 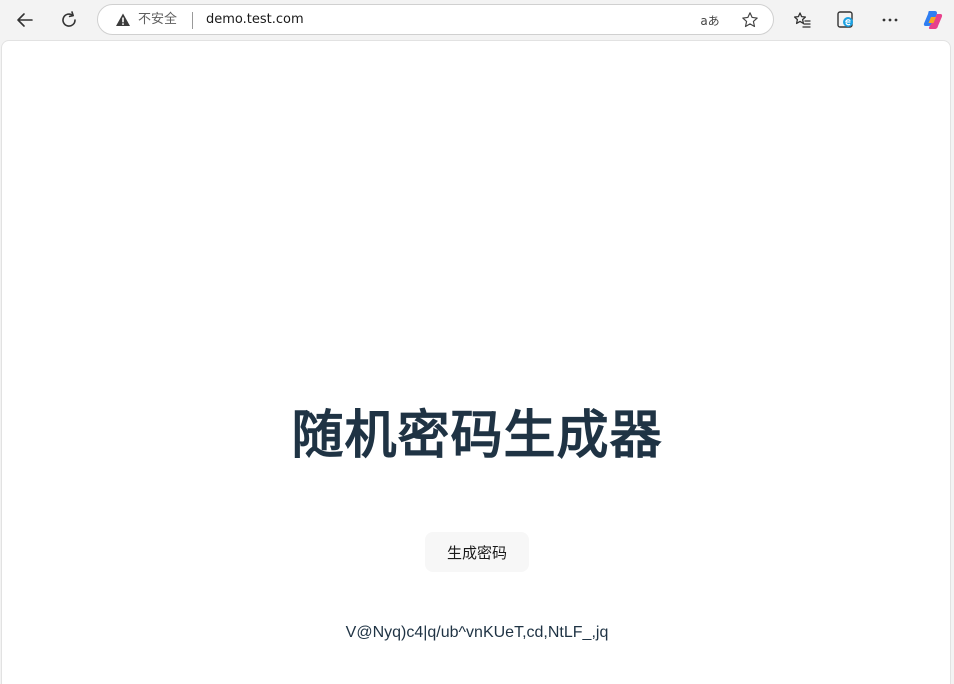 I want to click on security-status-label: 不安全, so click(x=157, y=20).